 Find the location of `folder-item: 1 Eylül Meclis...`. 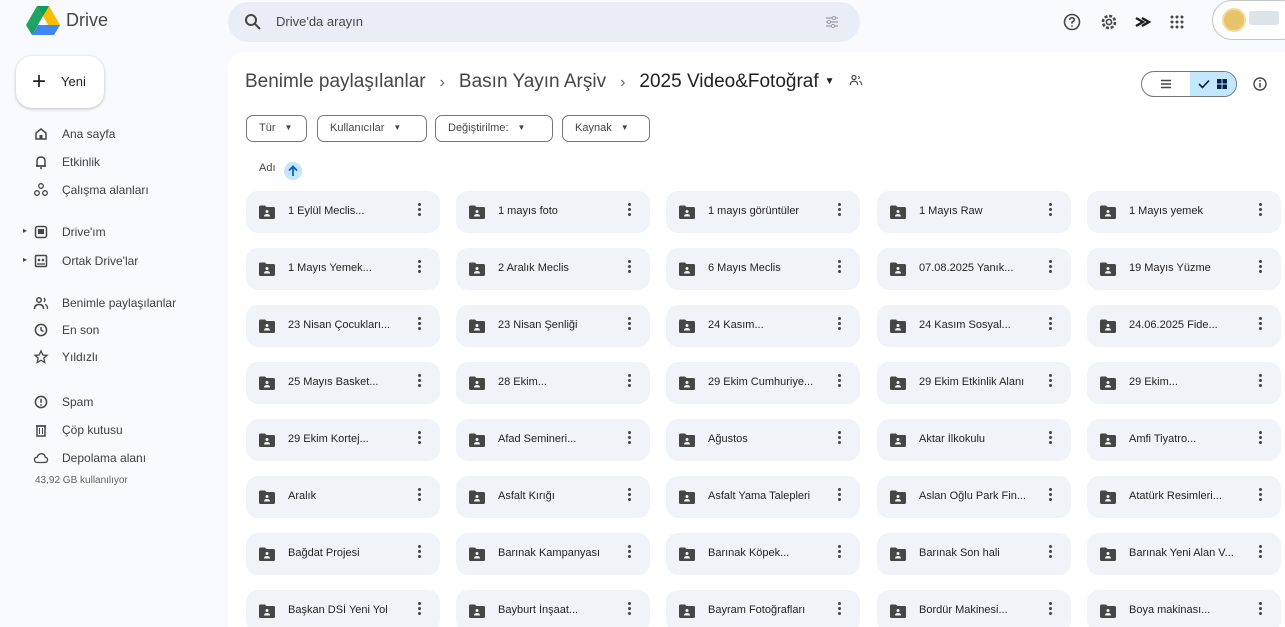

folder-item: 1 Eylül Meclis... is located at coordinates (343, 212).